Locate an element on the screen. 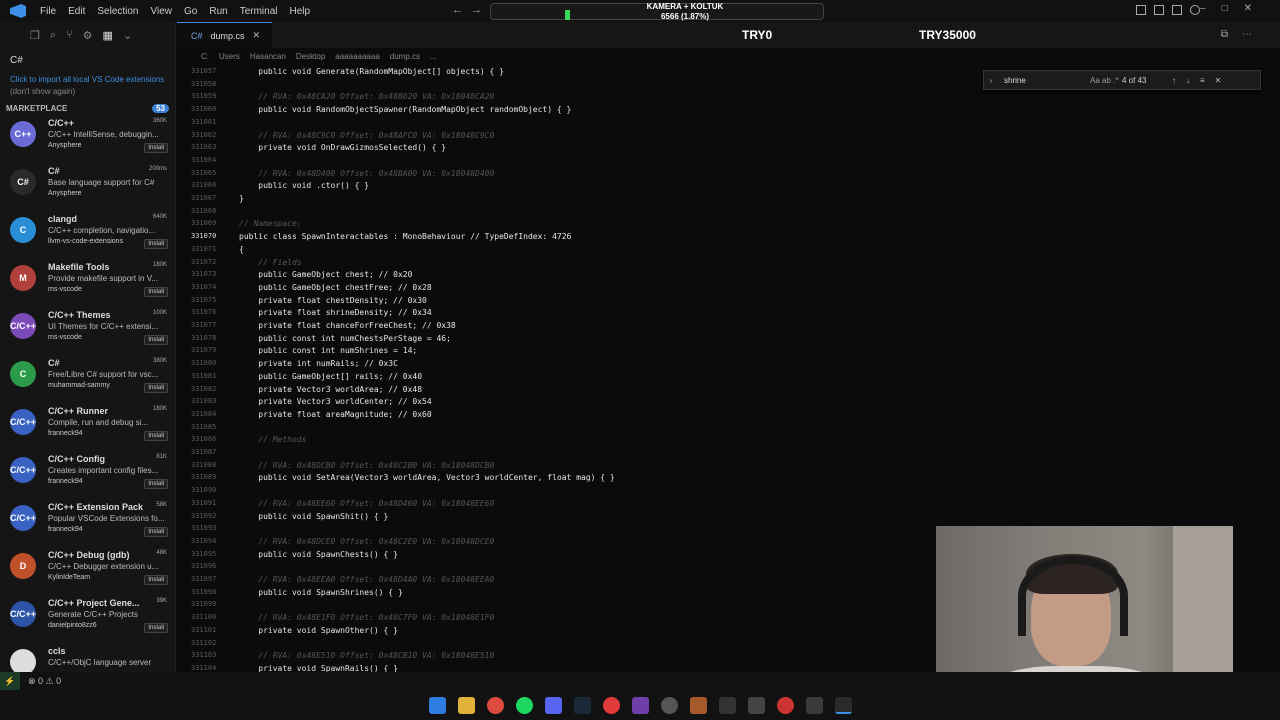 The image size is (1280, 720). code-line: 331079 public const int numShrines = 14; is located at coordinates (727, 350).